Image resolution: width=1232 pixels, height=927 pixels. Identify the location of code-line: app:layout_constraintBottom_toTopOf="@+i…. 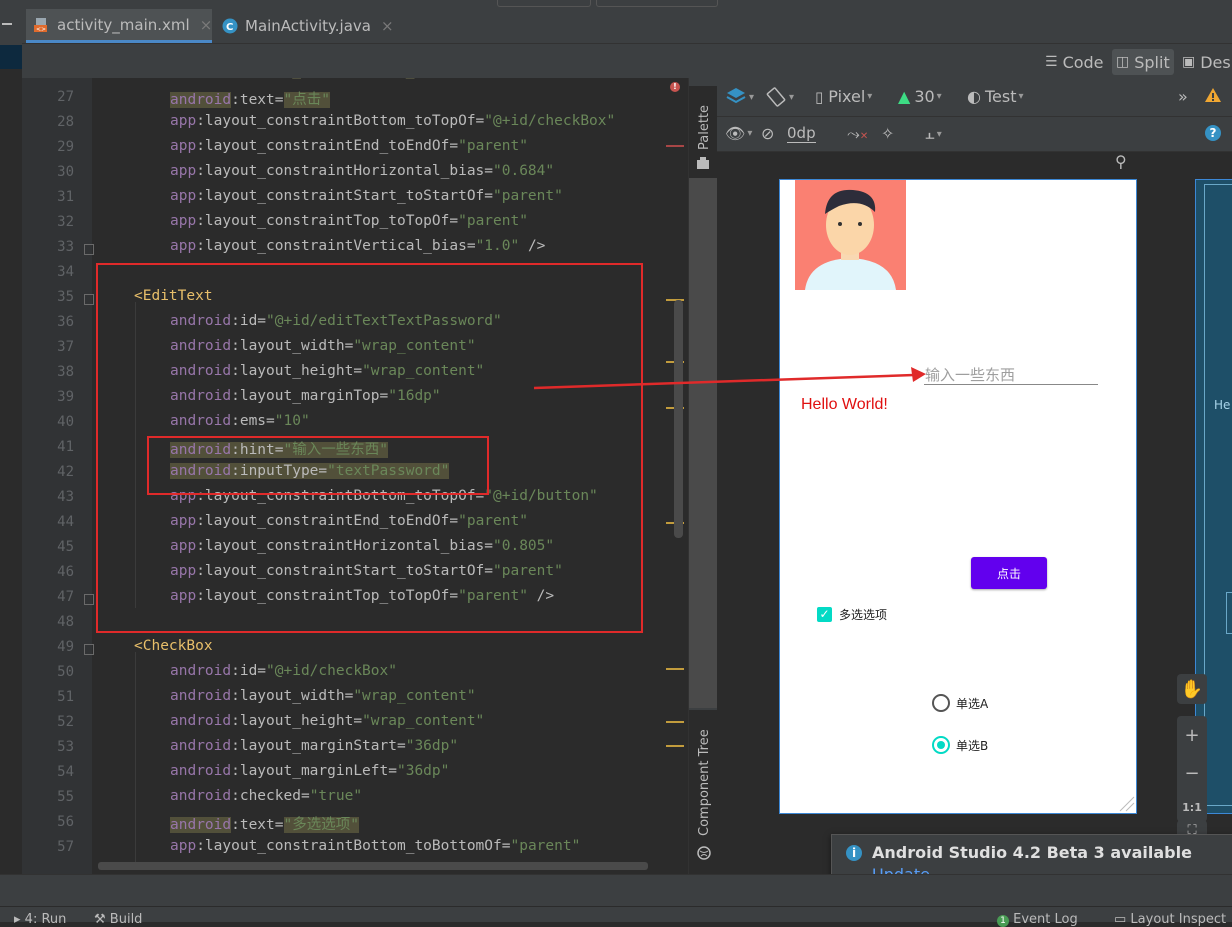
(392, 121).